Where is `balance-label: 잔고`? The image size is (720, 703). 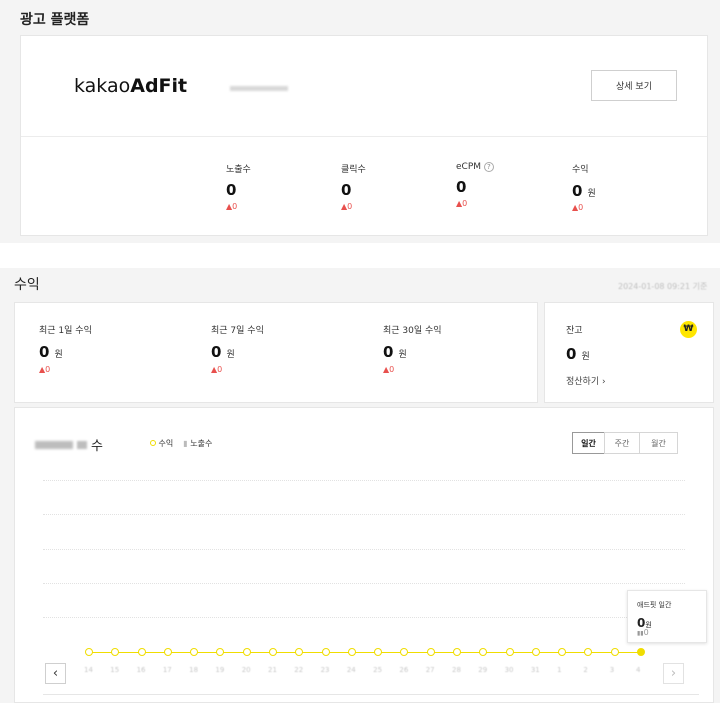
balance-label: 잔고 is located at coordinates (574, 331).